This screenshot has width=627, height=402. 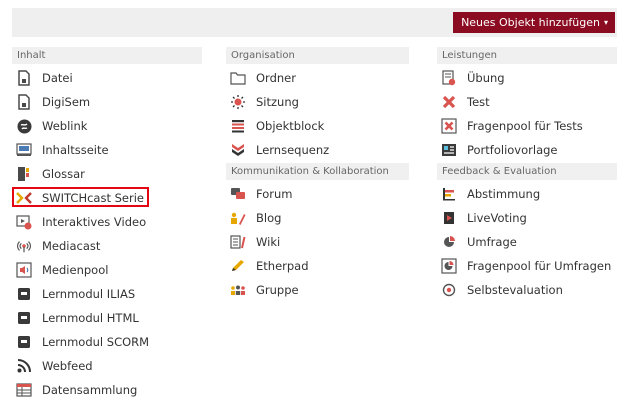 I want to click on menu-item-label: Glossar, so click(x=63, y=174).